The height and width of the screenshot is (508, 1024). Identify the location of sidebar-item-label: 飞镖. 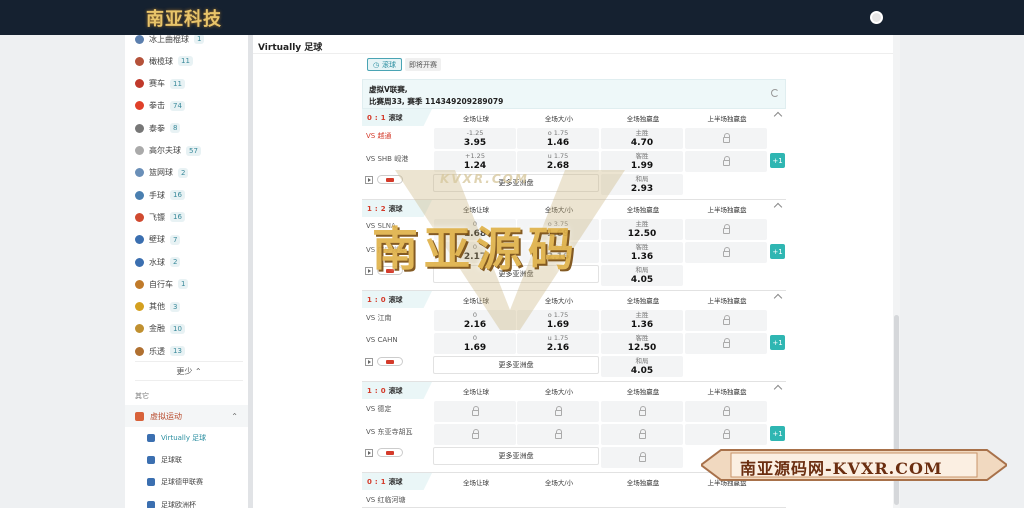
(157, 217).